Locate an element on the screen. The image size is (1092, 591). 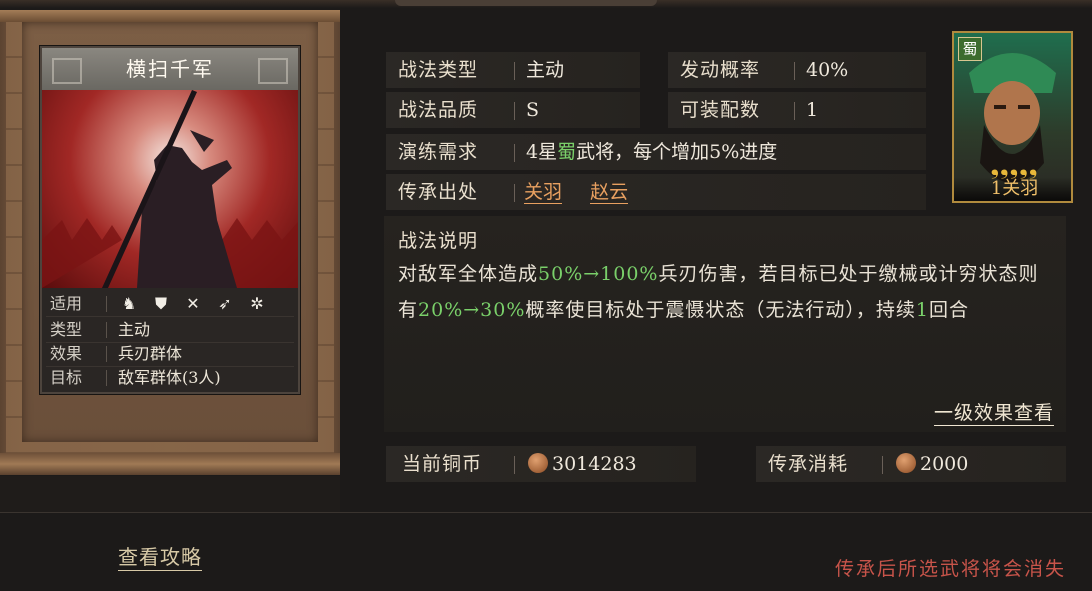
level-effect-link: 一级效果查看 is located at coordinates (993, 412).